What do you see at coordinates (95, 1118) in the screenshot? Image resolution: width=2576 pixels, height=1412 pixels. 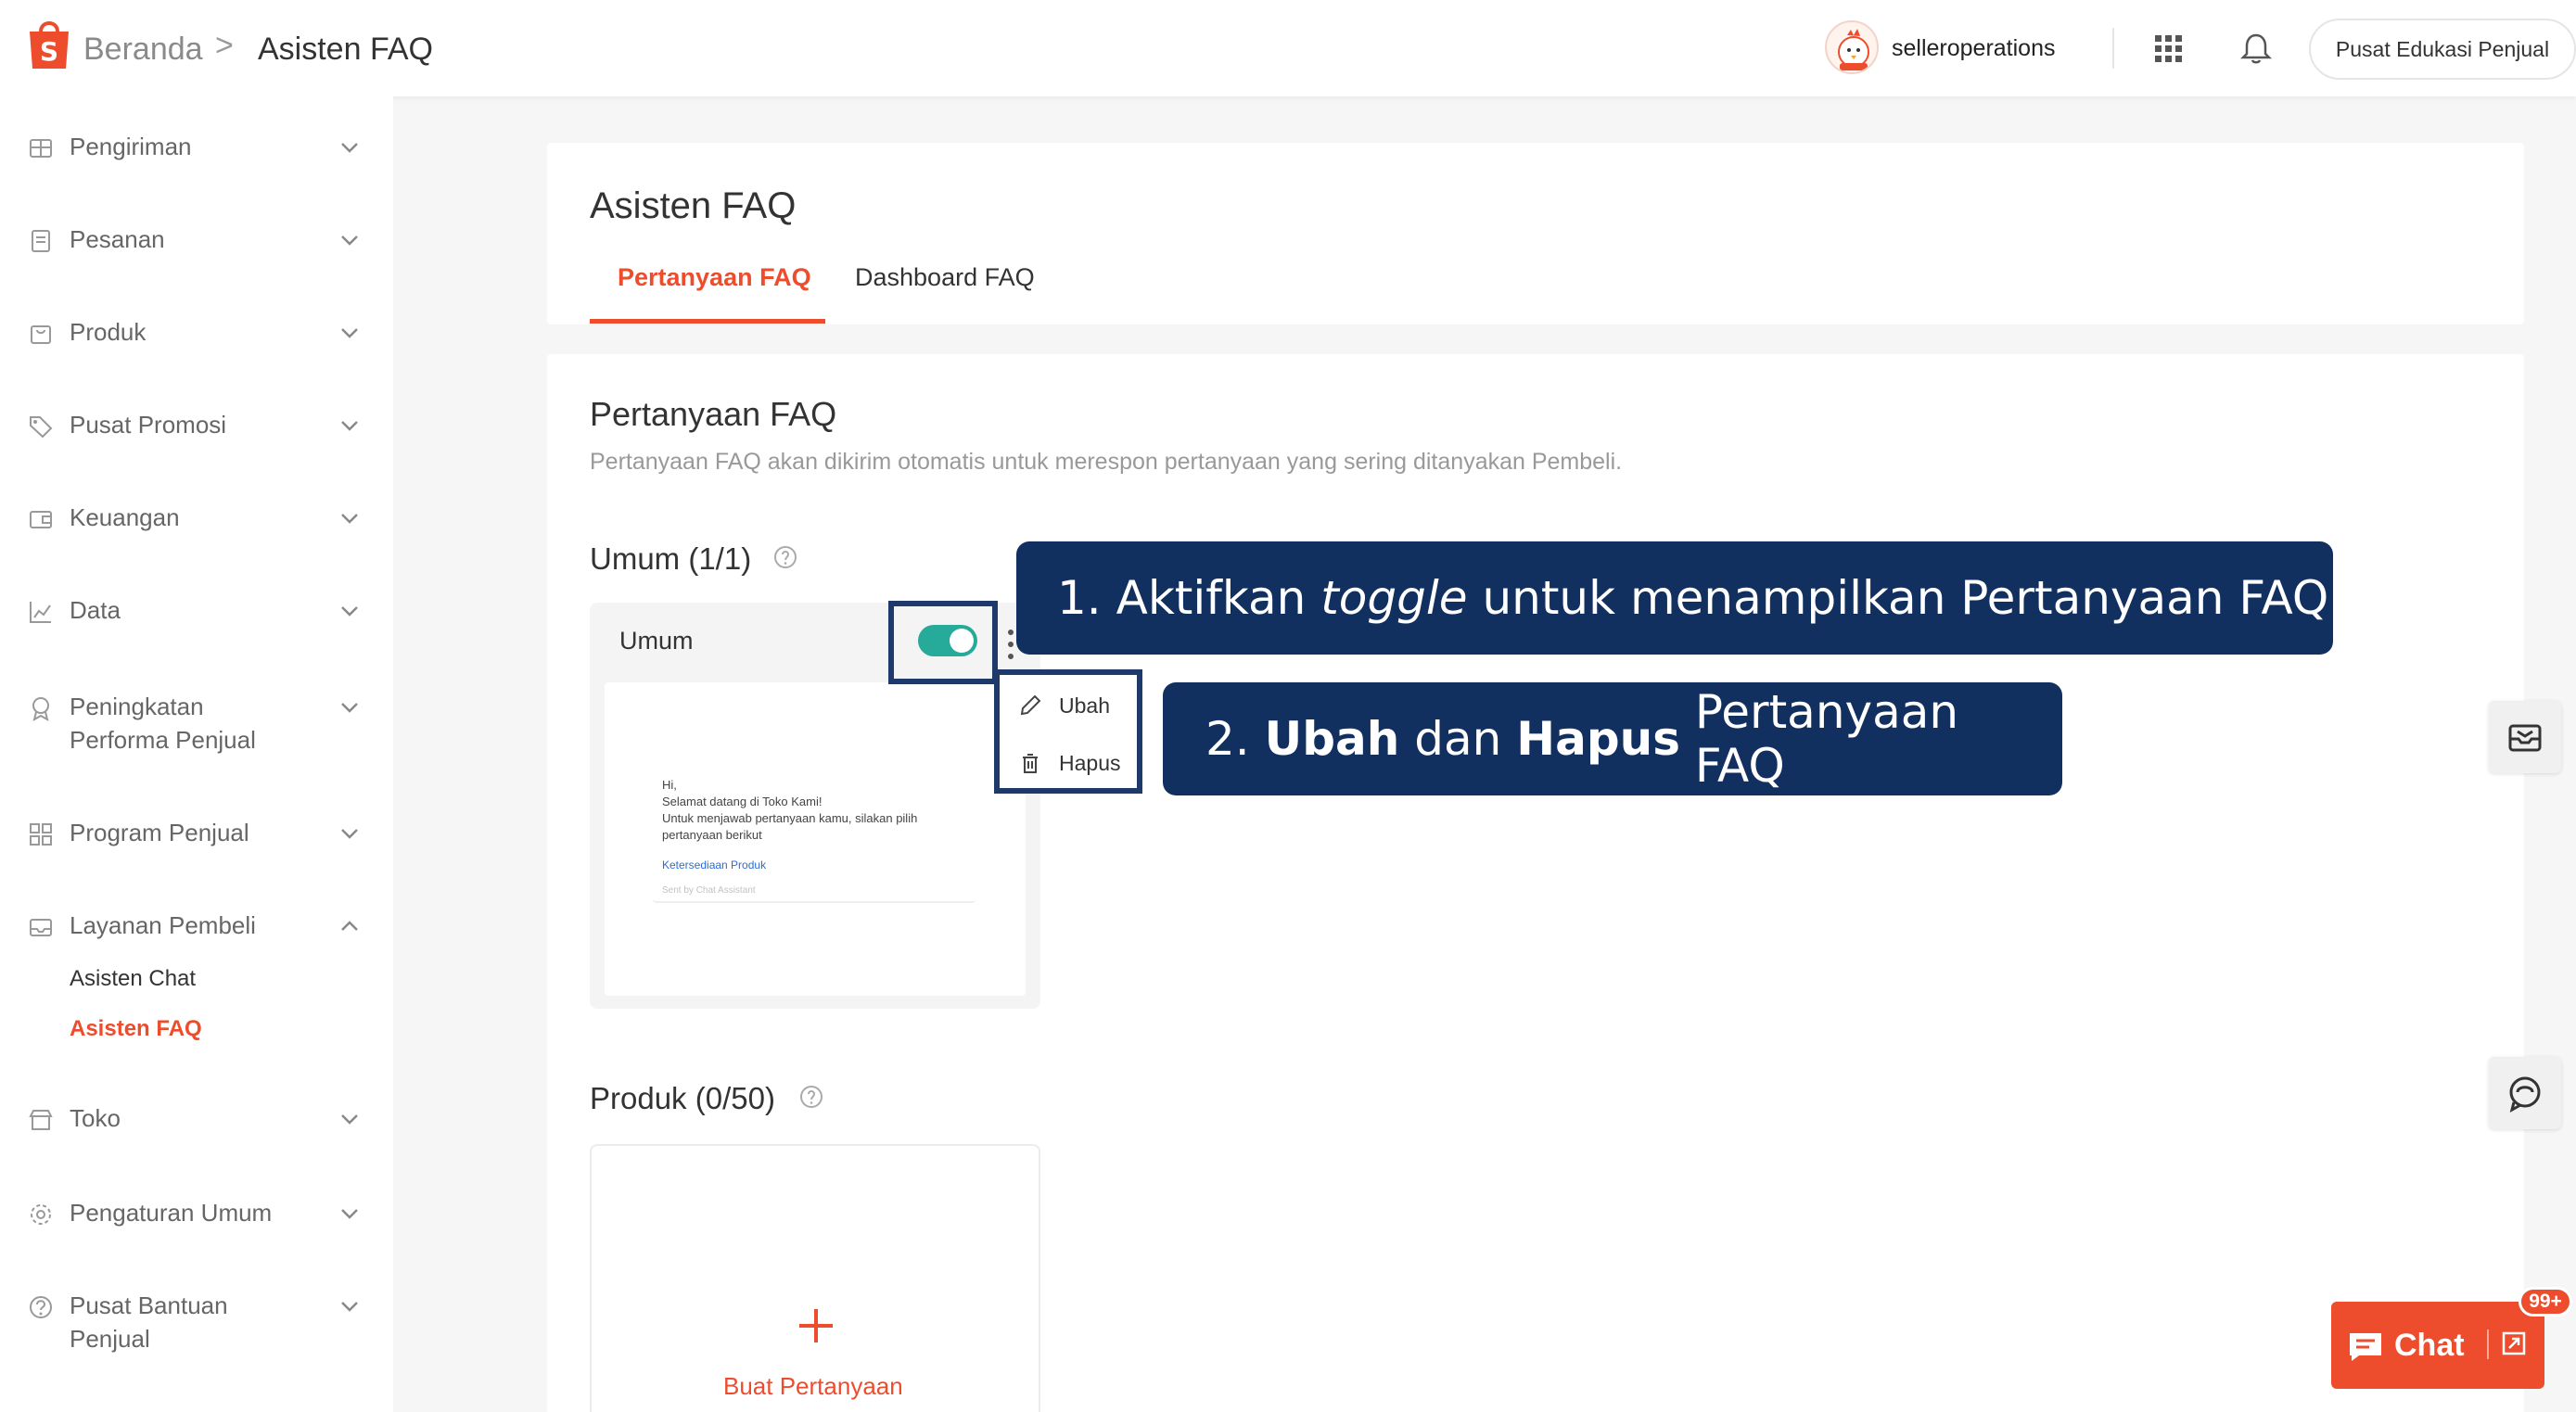 I see `sidebar-item-label: Toko` at bounding box center [95, 1118].